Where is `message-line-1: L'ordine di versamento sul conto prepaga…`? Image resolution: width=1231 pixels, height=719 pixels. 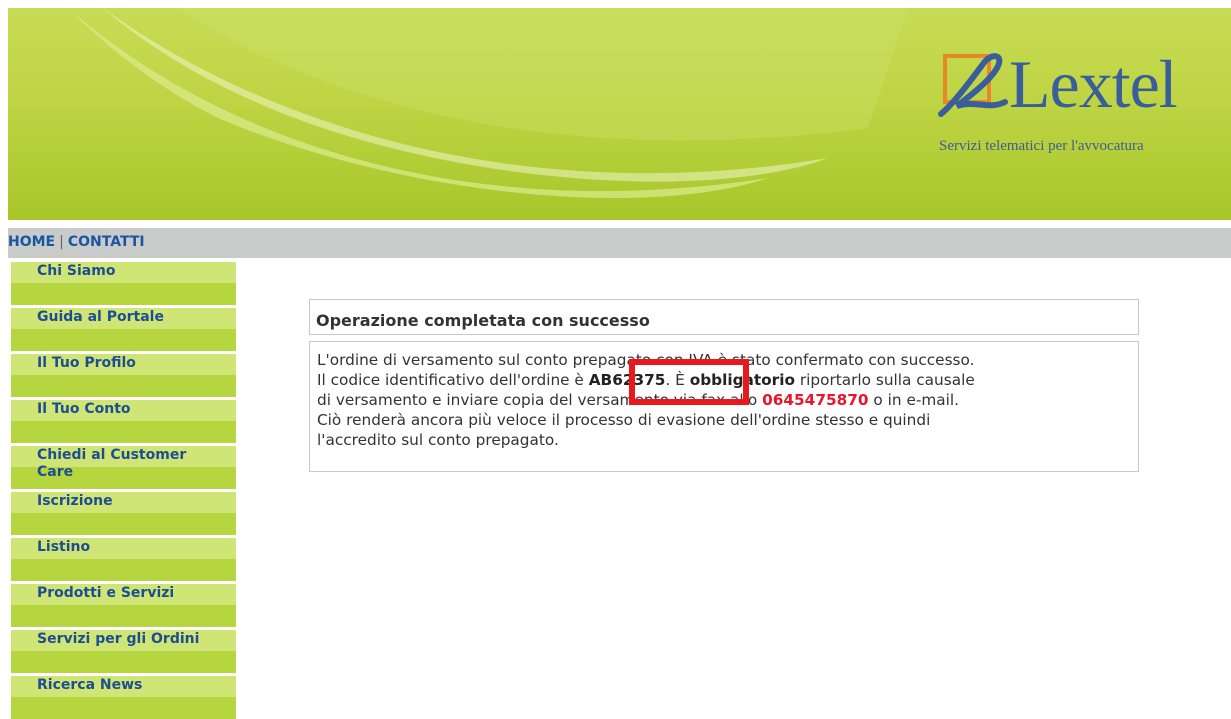 message-line-1: L'ordine di versamento sul conto prepaga… is located at coordinates (646, 360).